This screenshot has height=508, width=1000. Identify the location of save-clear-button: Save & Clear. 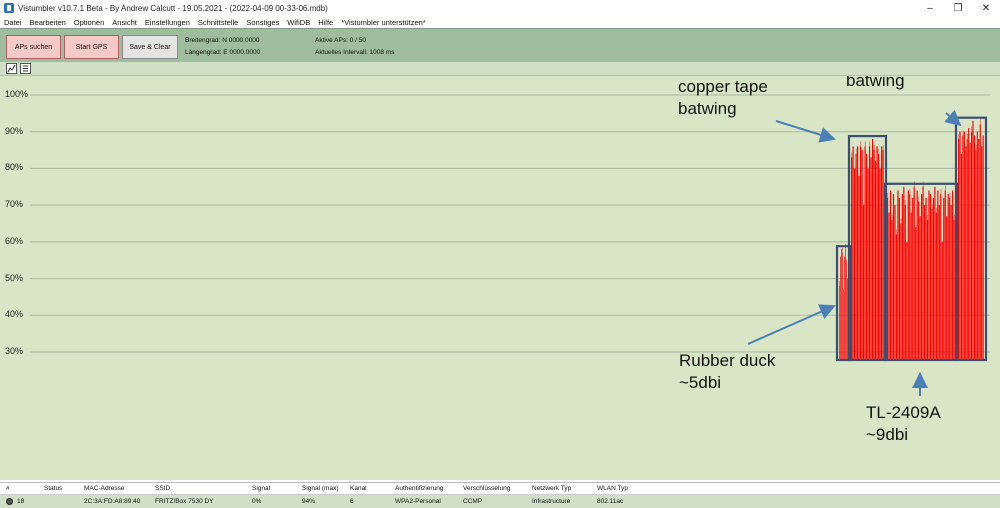
(150, 47).